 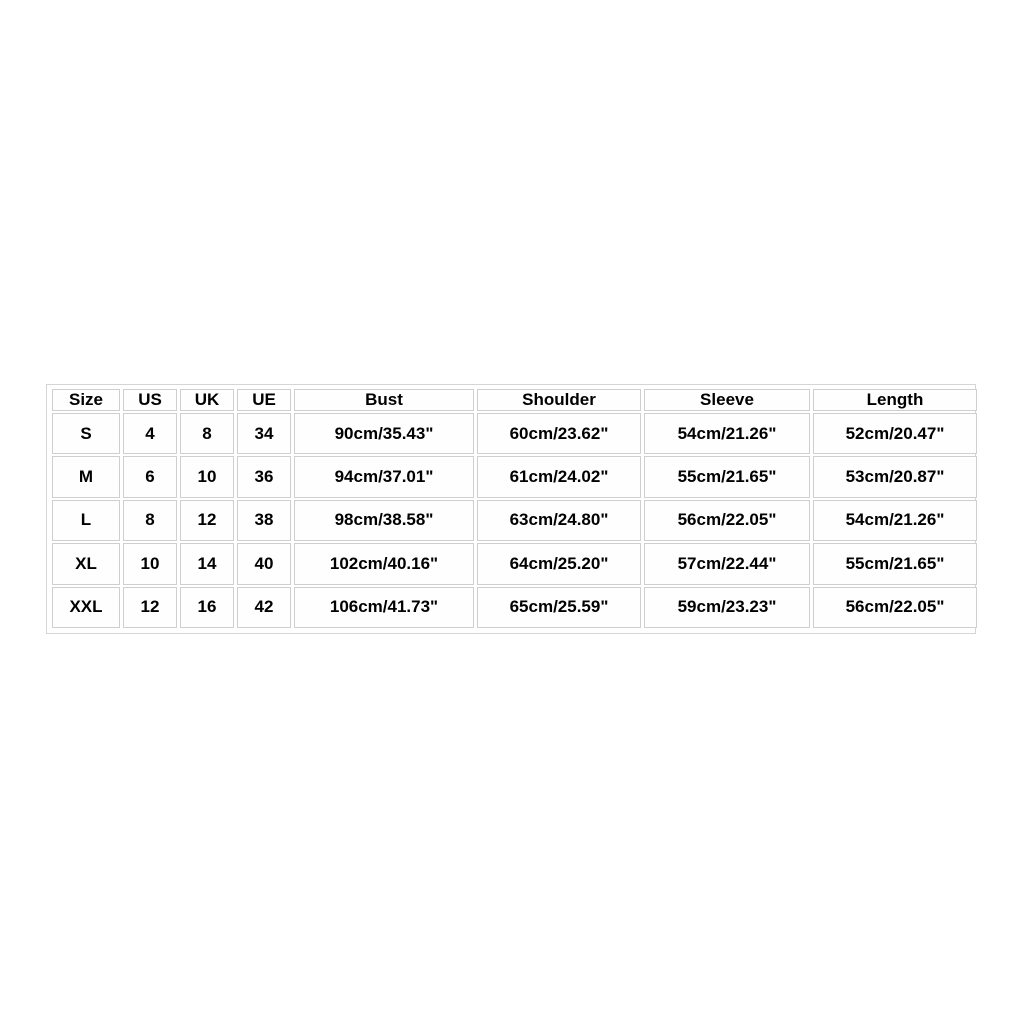 I want to click on column-header-bust: Bust, so click(x=384, y=400).